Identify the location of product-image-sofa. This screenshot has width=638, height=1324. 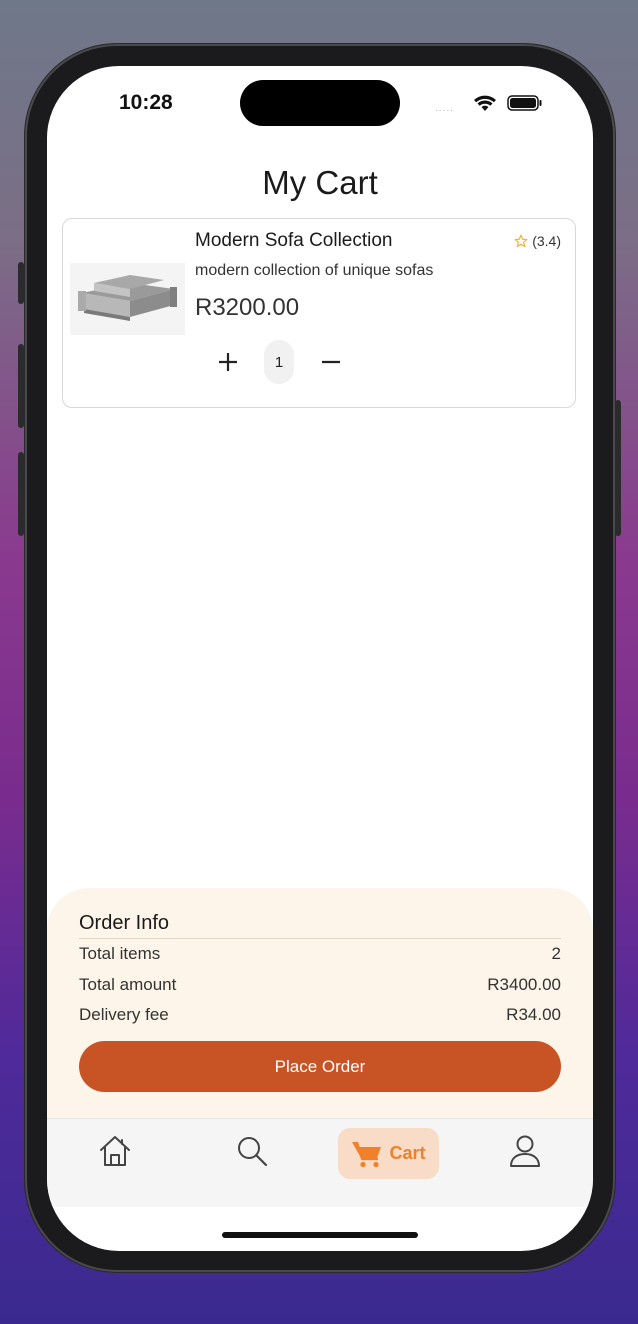
(127, 299).